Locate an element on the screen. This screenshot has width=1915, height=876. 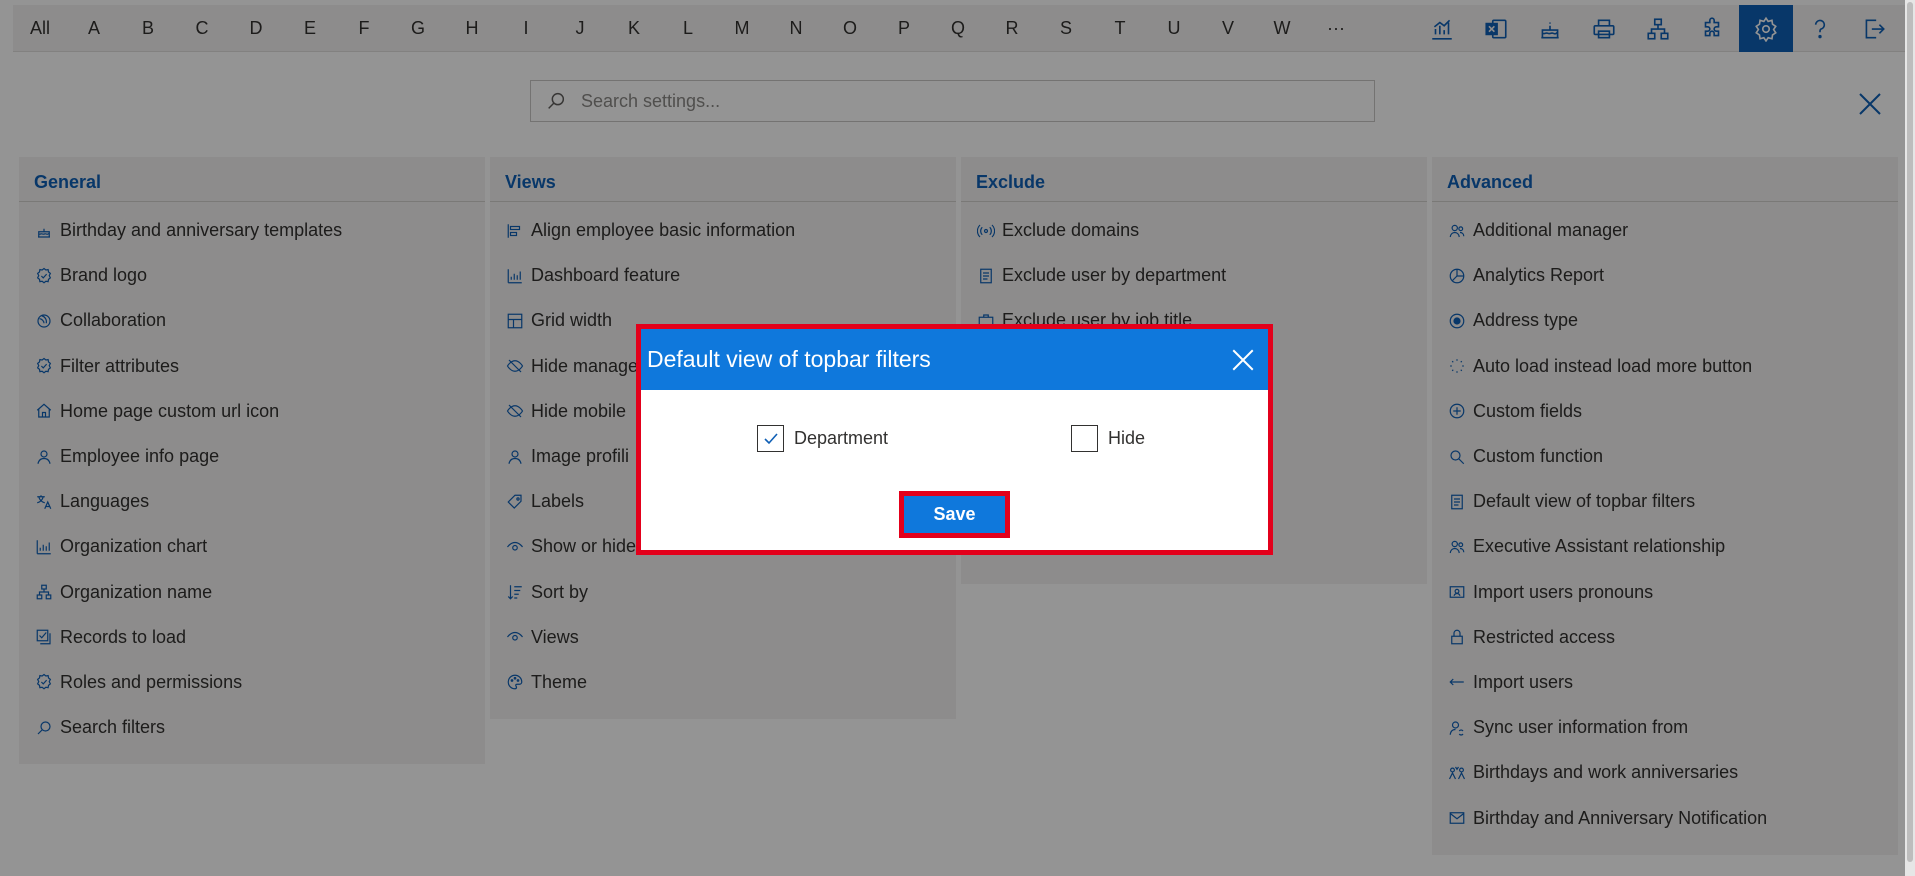
save-button-highlight: Save is located at coordinates (954, 514).